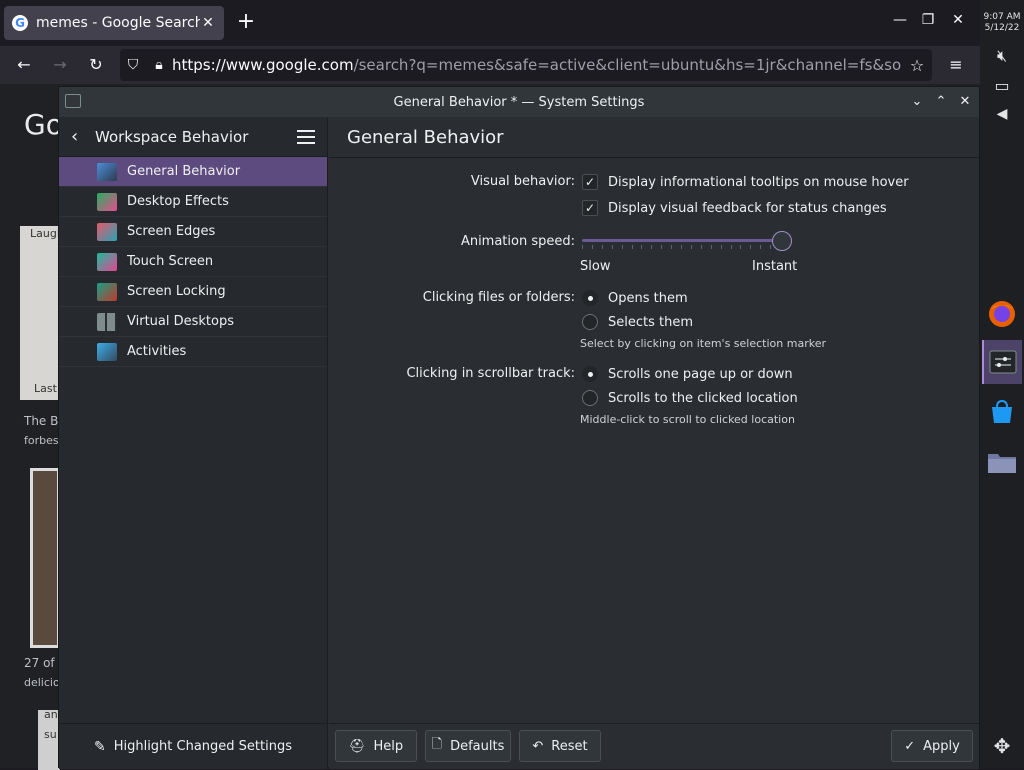  What do you see at coordinates (917, 102) in the screenshot?
I see `minimize-icon: ⌄` at bounding box center [917, 102].